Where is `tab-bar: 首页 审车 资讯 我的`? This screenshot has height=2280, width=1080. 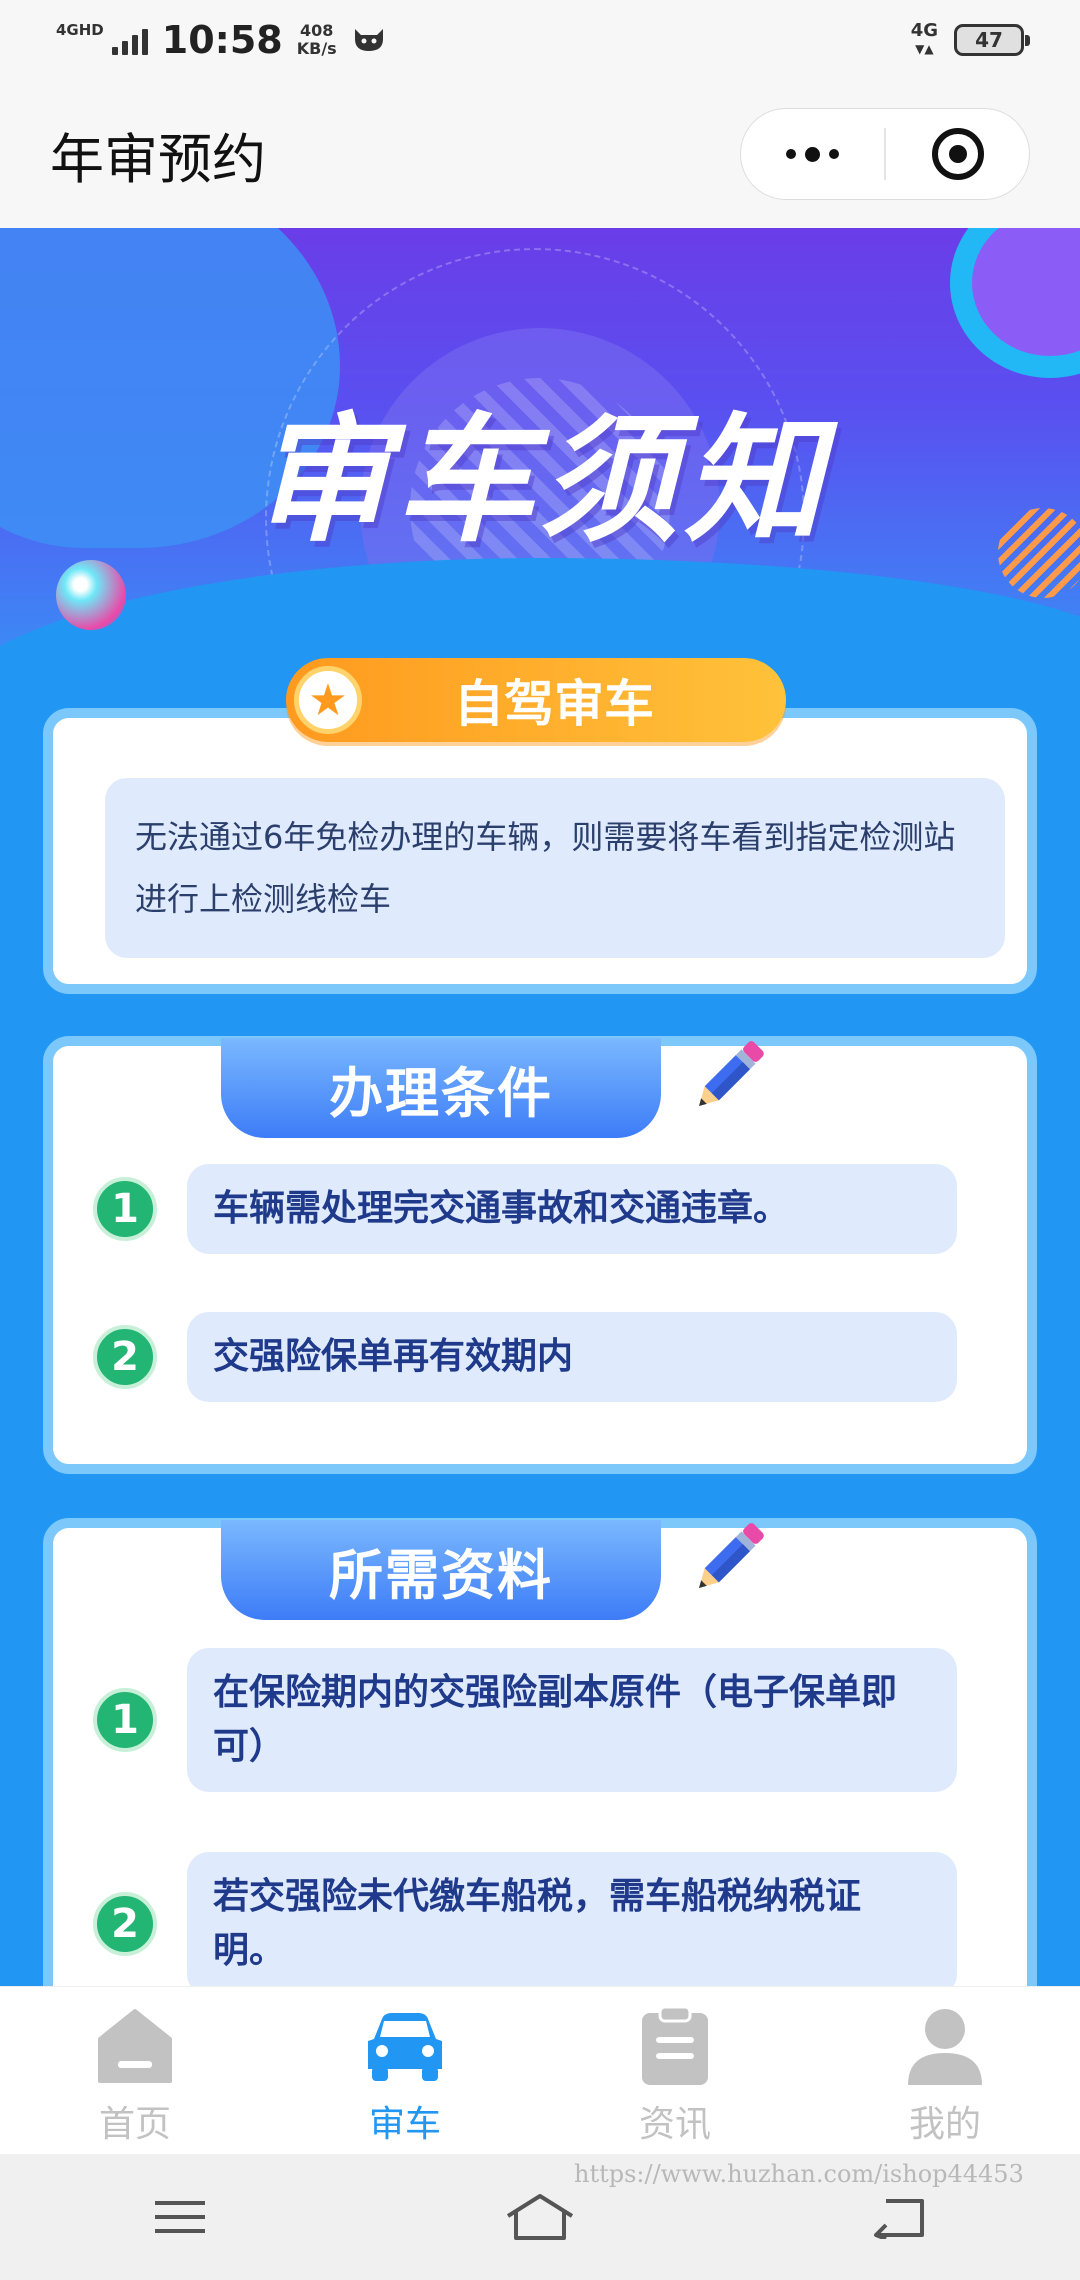
tab-bar: 首页 审车 资讯 我的 is located at coordinates (540, 2070).